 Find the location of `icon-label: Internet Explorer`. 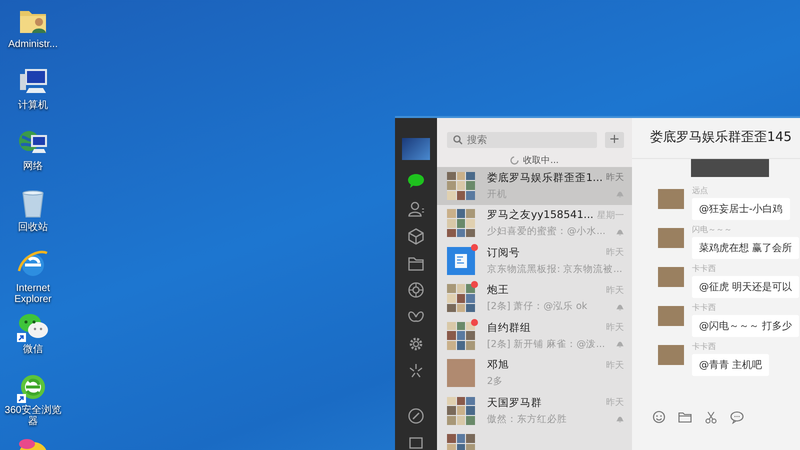

icon-label: Internet Explorer is located at coordinates (33, 294).